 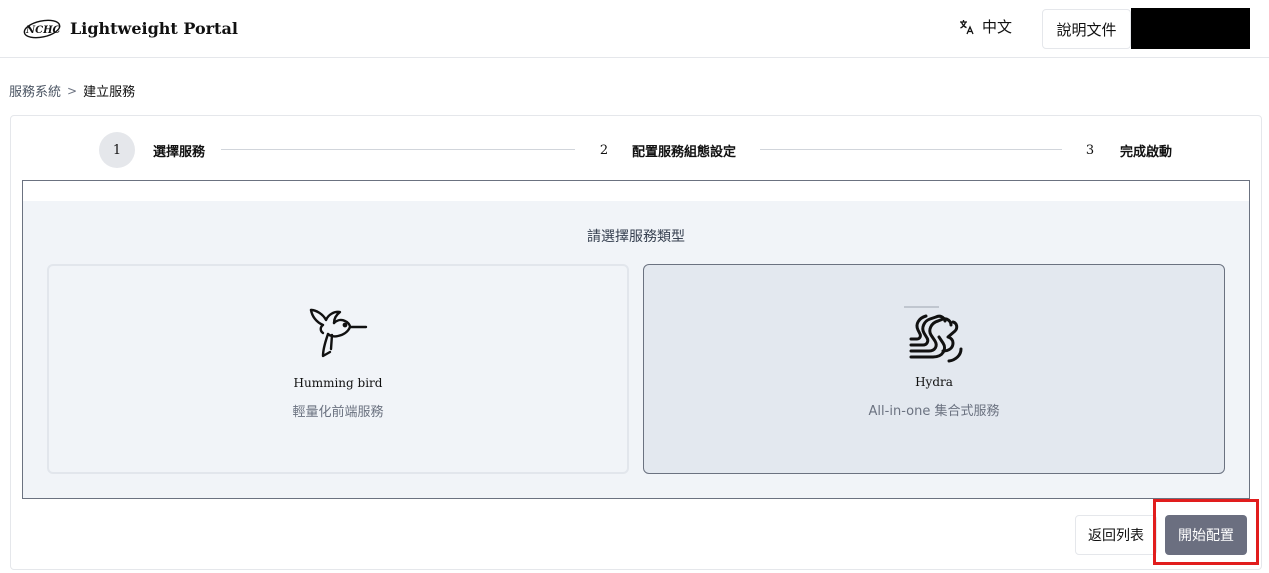 What do you see at coordinates (179, 152) in the screenshot?
I see `step-1-label: 選擇服務` at bounding box center [179, 152].